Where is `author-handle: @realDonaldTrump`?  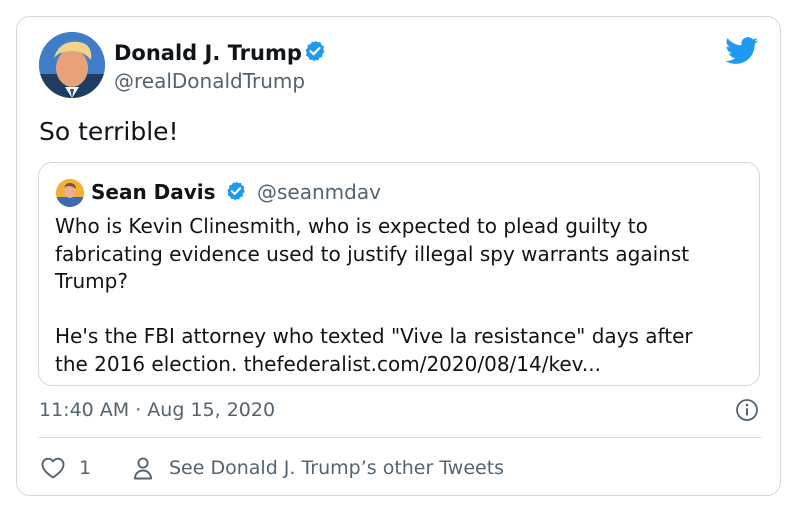 author-handle: @realDonaldTrump is located at coordinates (209, 81).